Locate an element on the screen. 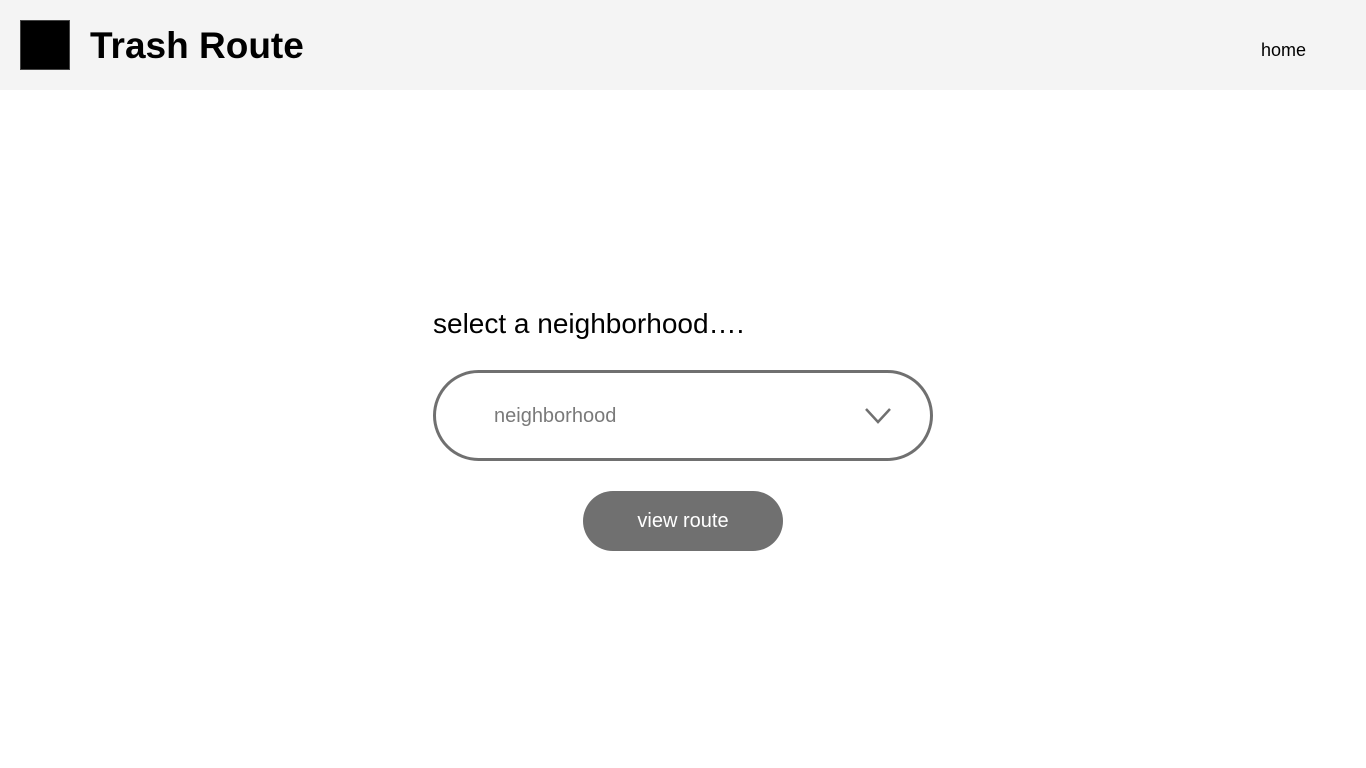 This screenshot has height=768, width=1366. neighborhood-select-value: neighborhood is located at coordinates (555, 416).